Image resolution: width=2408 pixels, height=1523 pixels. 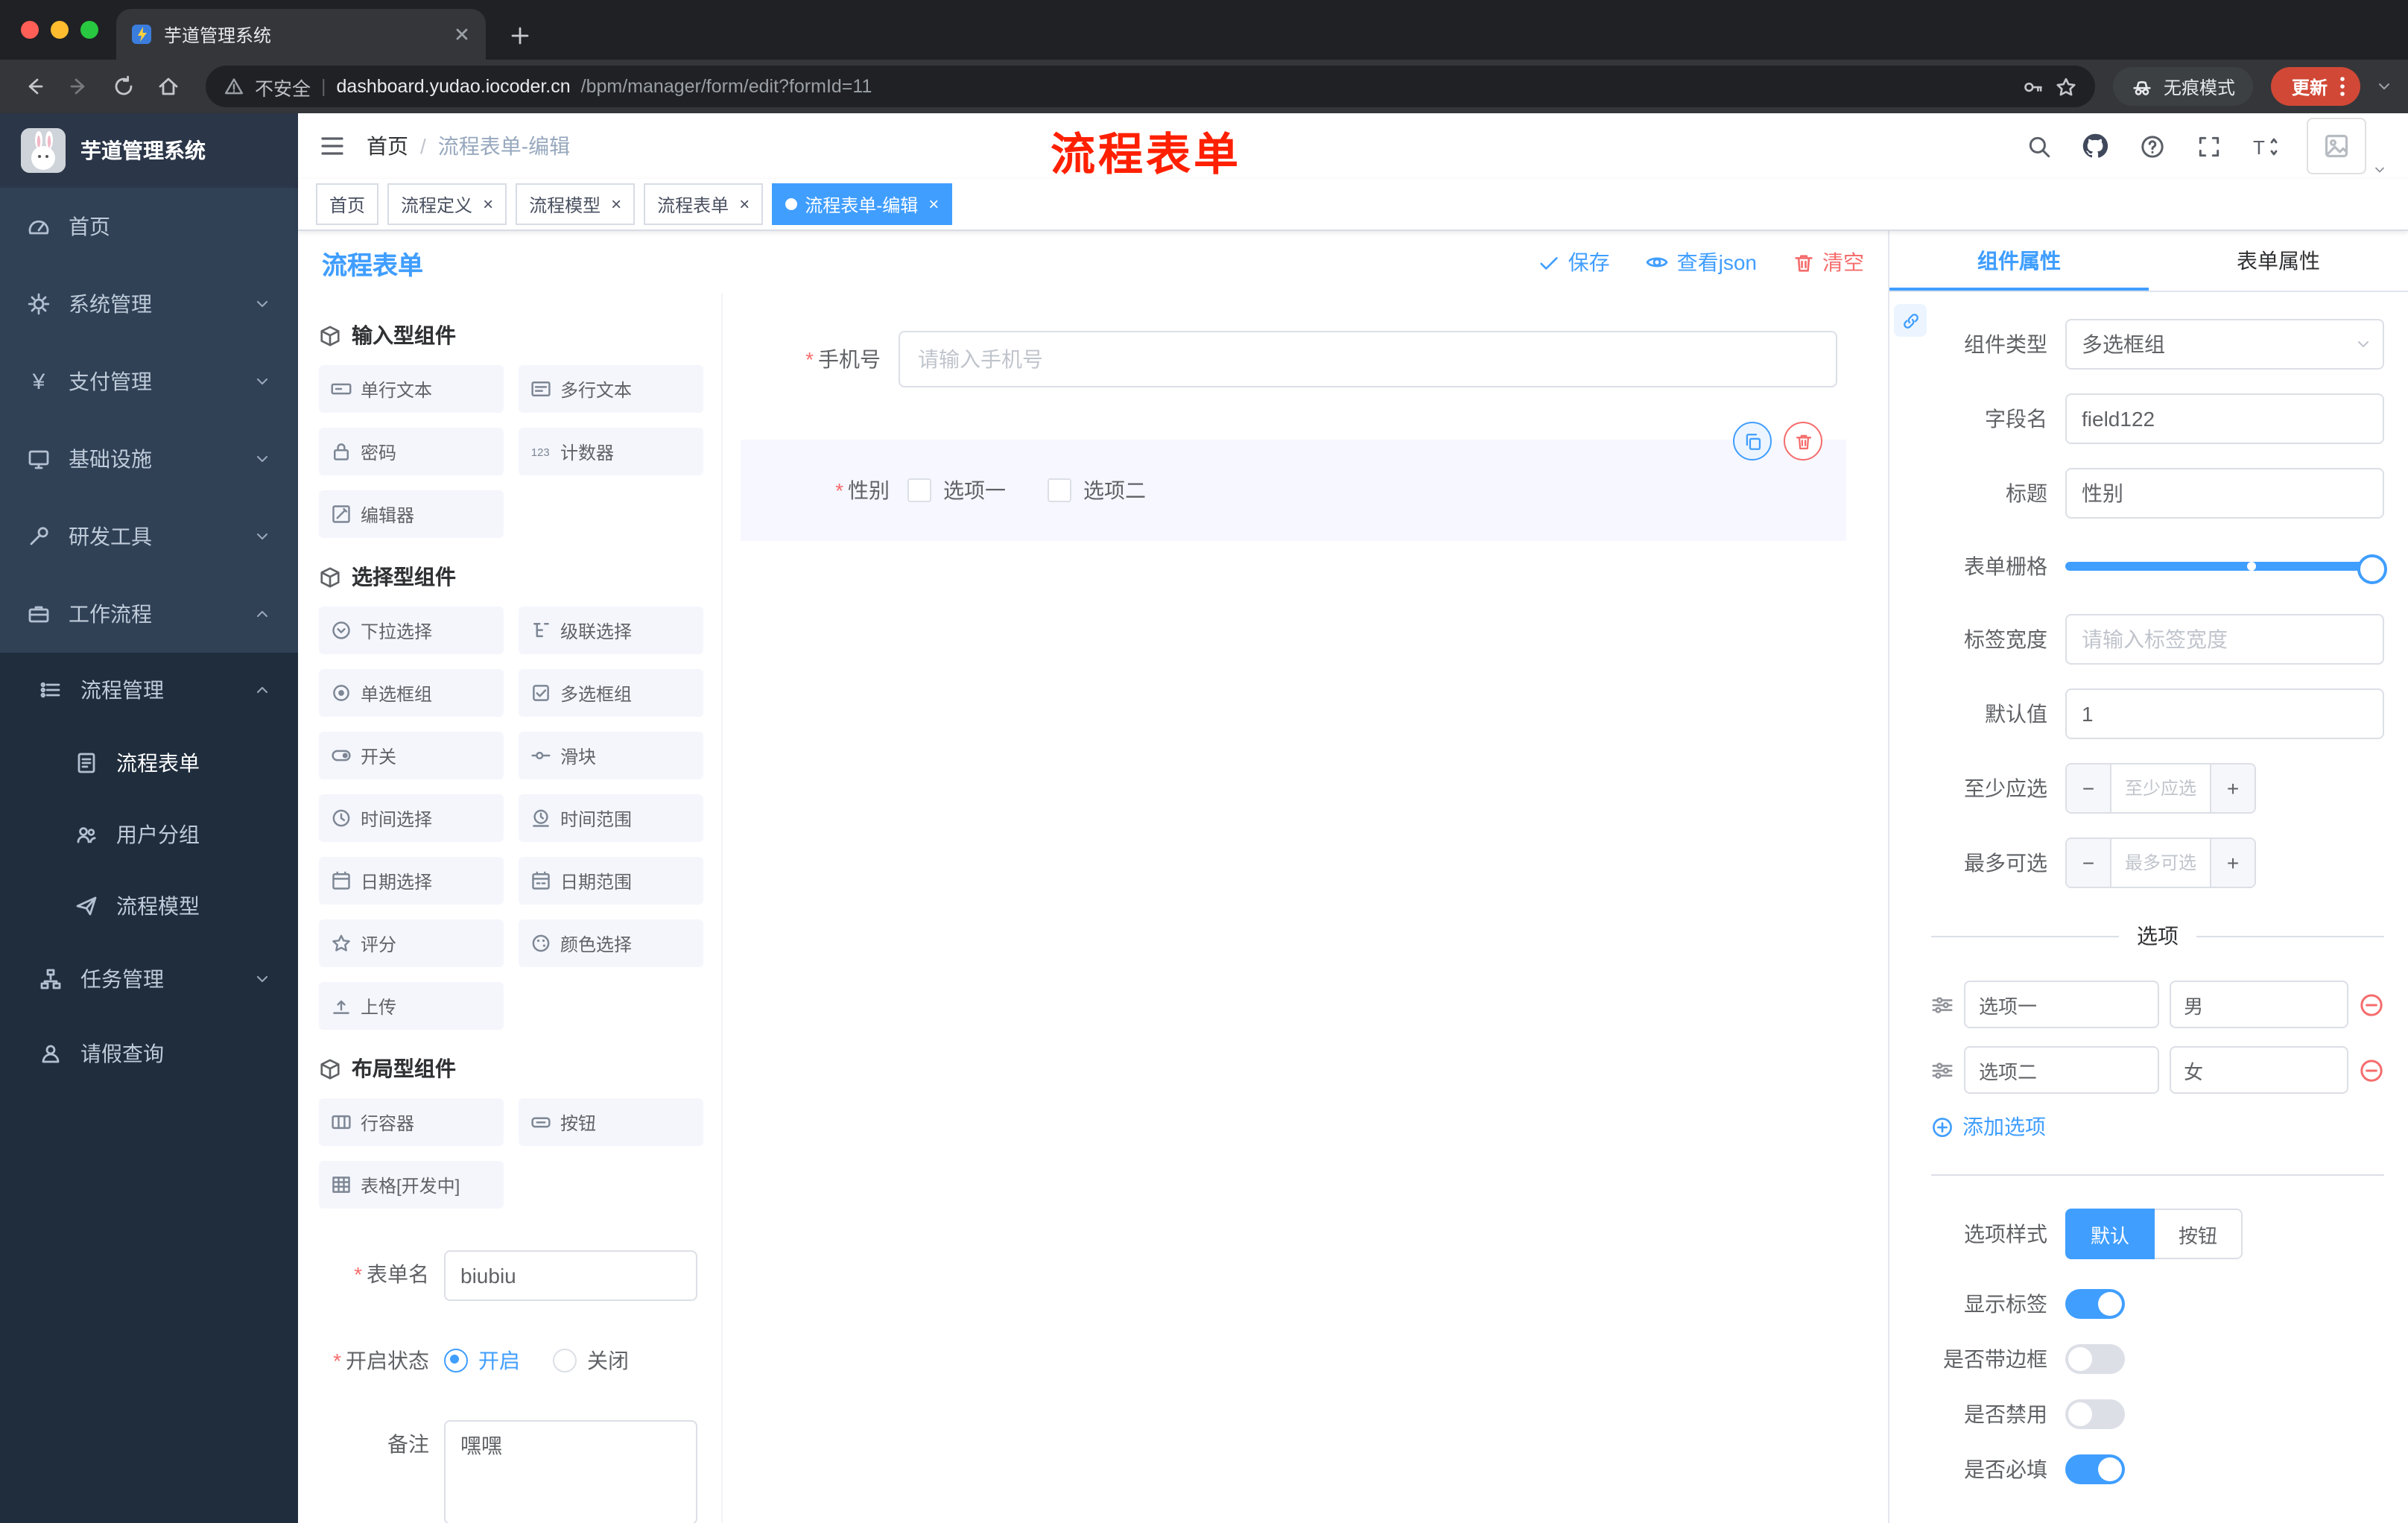 What do you see at coordinates (611, 1122) in the screenshot?
I see `palette-item-button: 按钮` at bounding box center [611, 1122].